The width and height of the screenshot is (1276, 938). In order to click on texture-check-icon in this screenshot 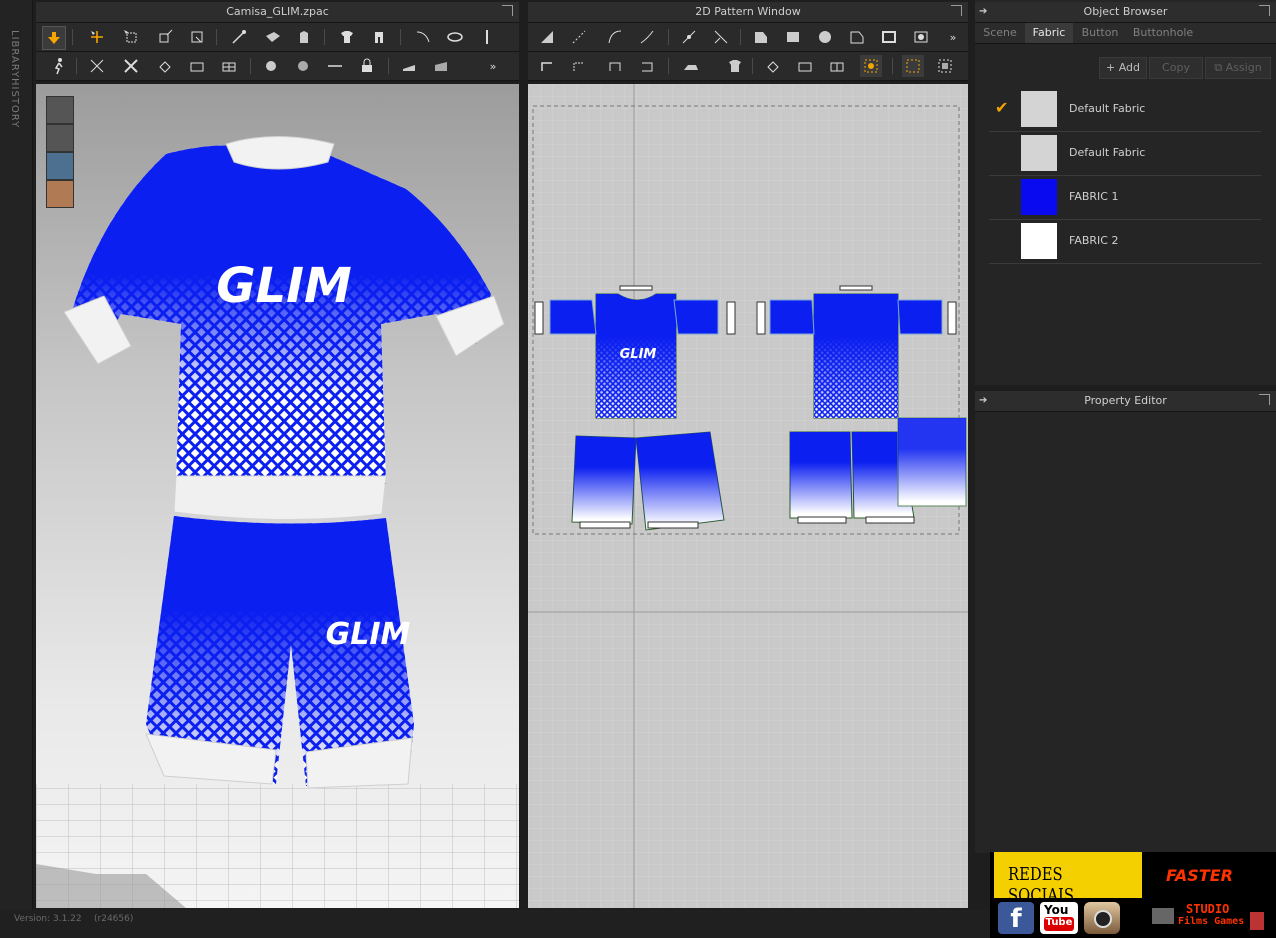, I will do `click(837, 66)`.